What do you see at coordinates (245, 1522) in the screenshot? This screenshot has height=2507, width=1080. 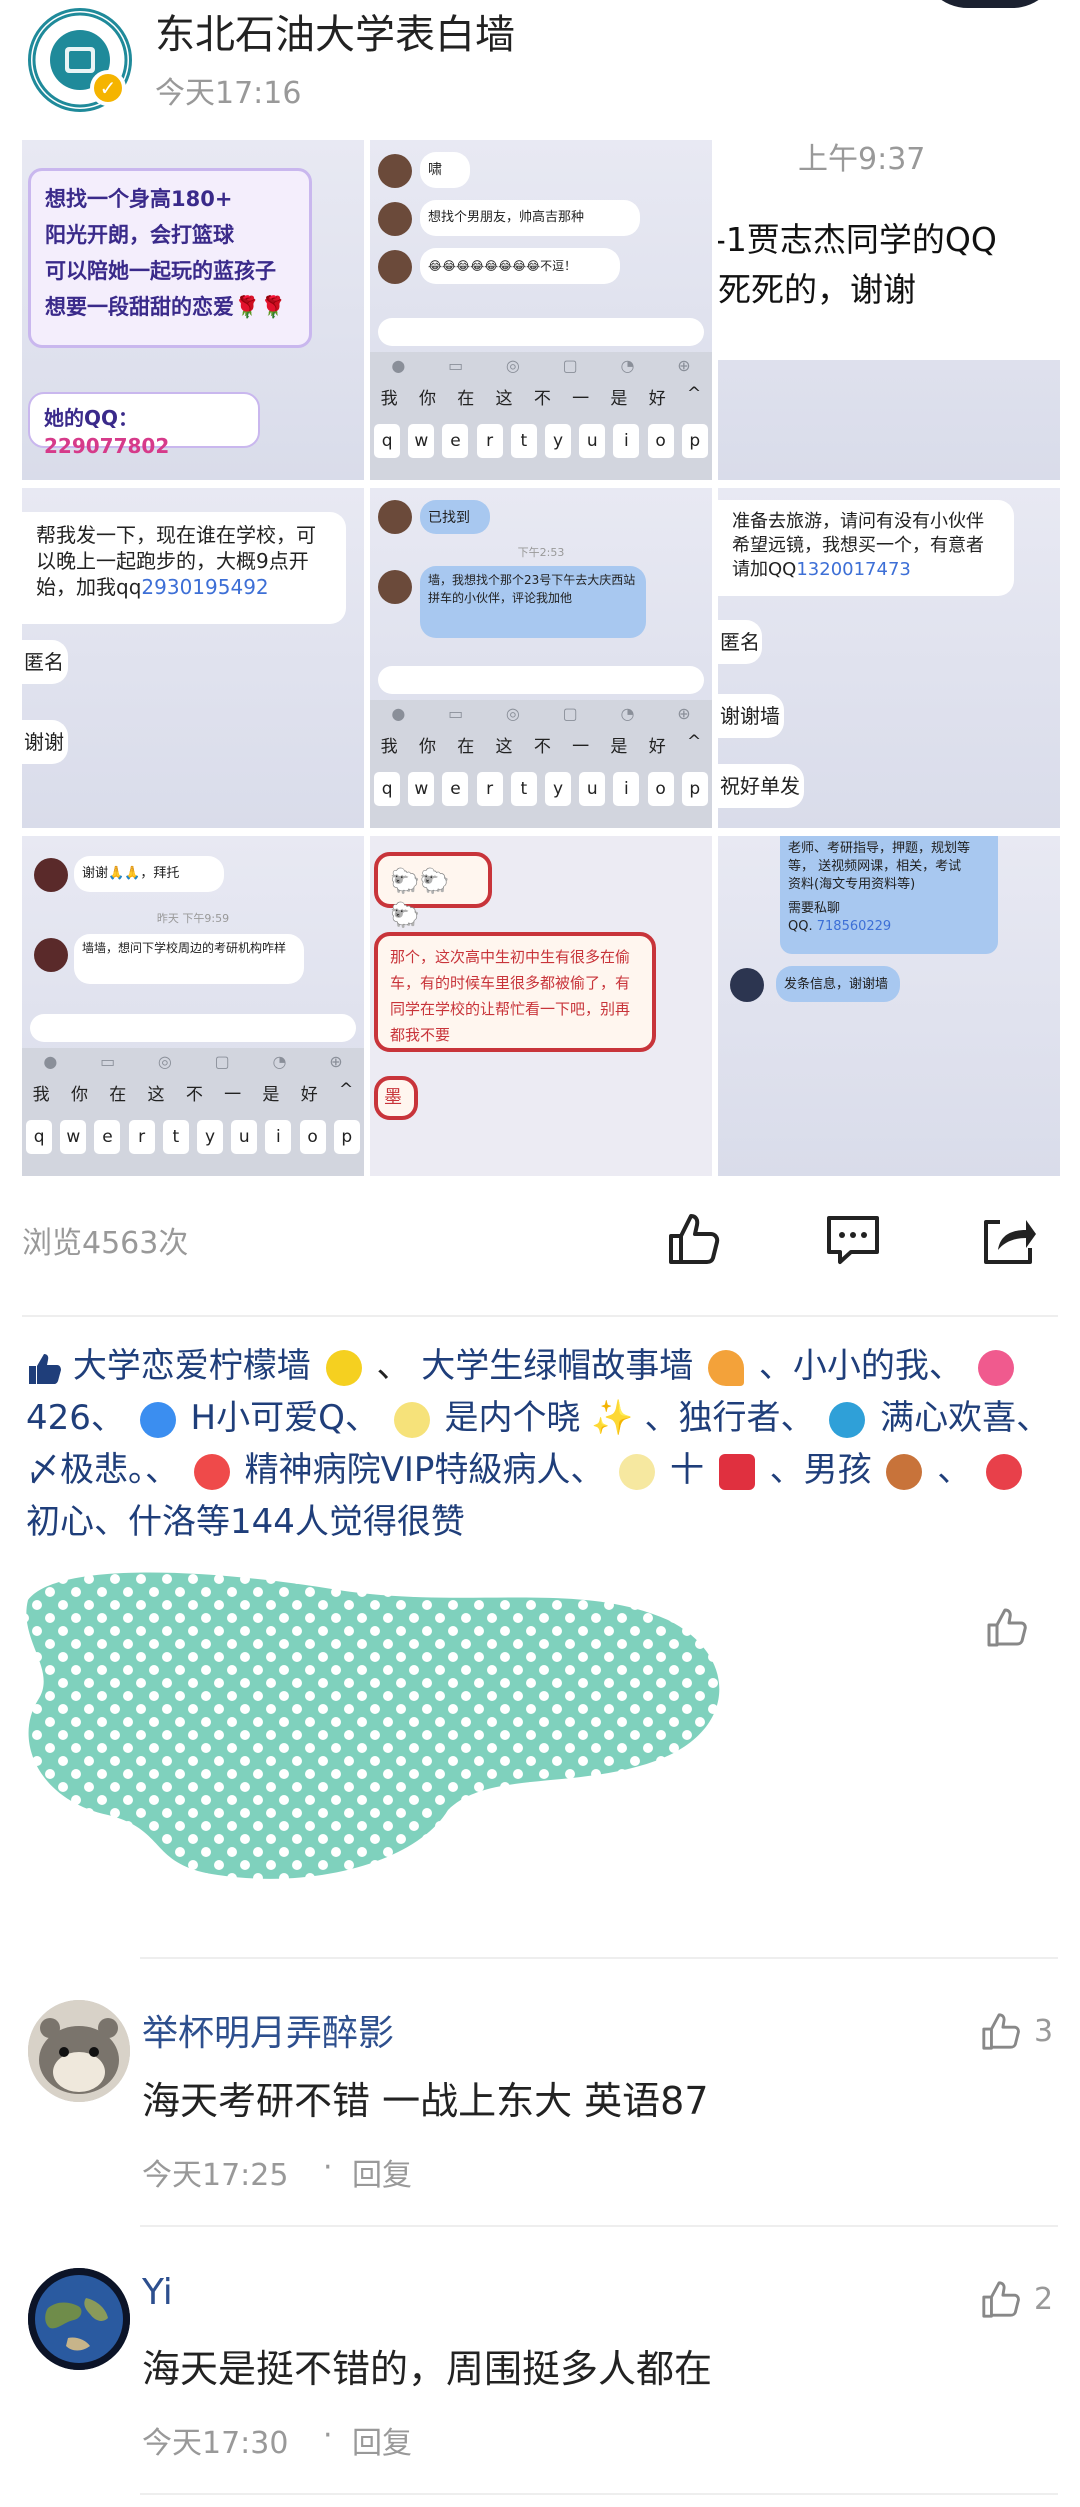 I see `liker-name: 初心、什洛等144人觉得很赞` at bounding box center [245, 1522].